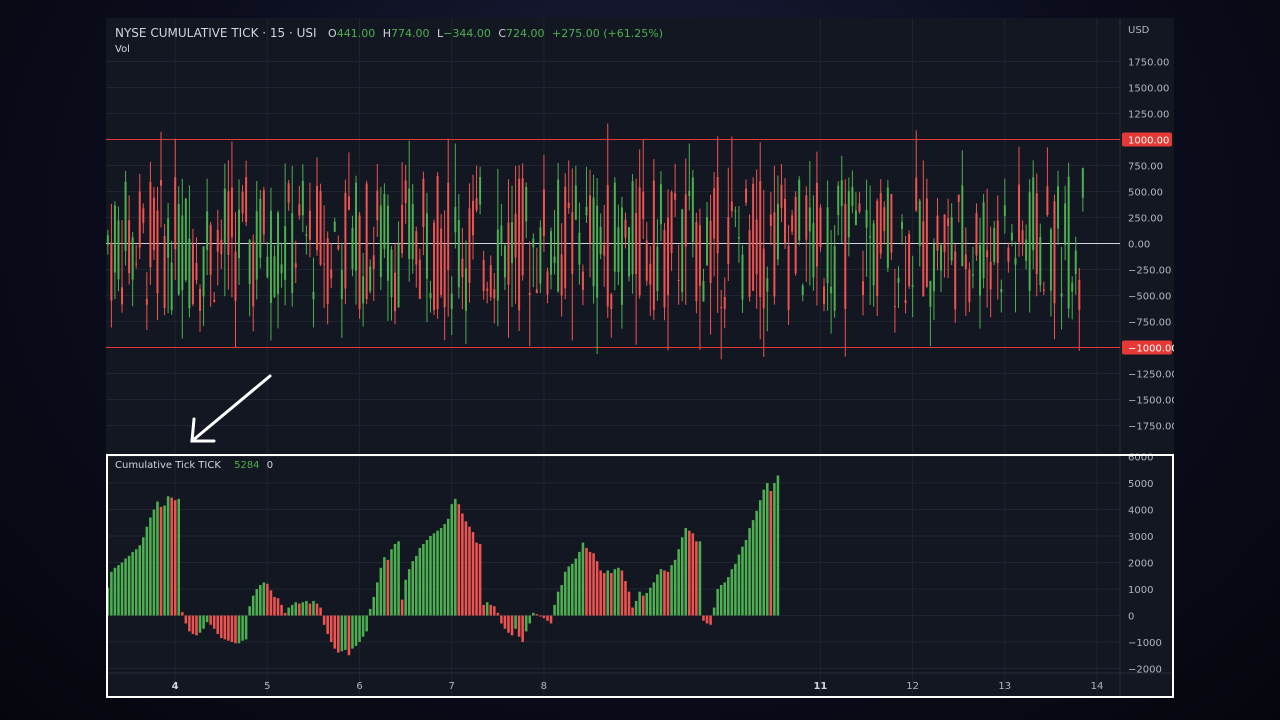  I want to click on indicator-tick-label: 3000, so click(1140, 537).